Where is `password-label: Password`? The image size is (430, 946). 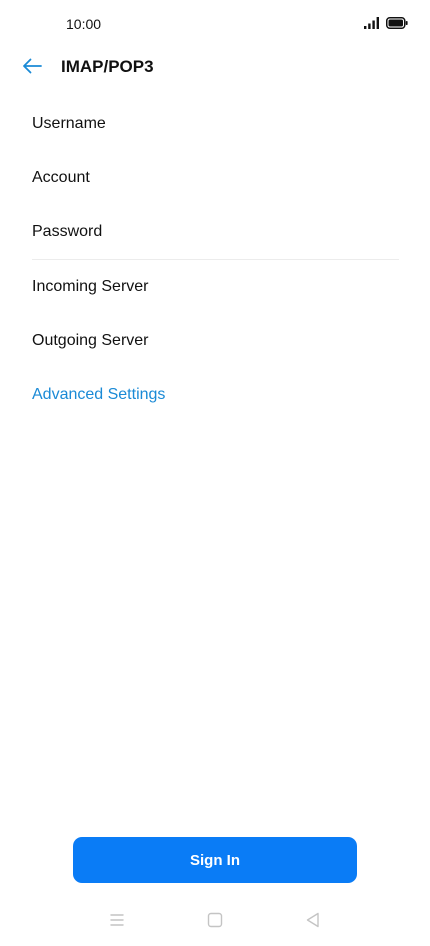 password-label: Password is located at coordinates (67, 231).